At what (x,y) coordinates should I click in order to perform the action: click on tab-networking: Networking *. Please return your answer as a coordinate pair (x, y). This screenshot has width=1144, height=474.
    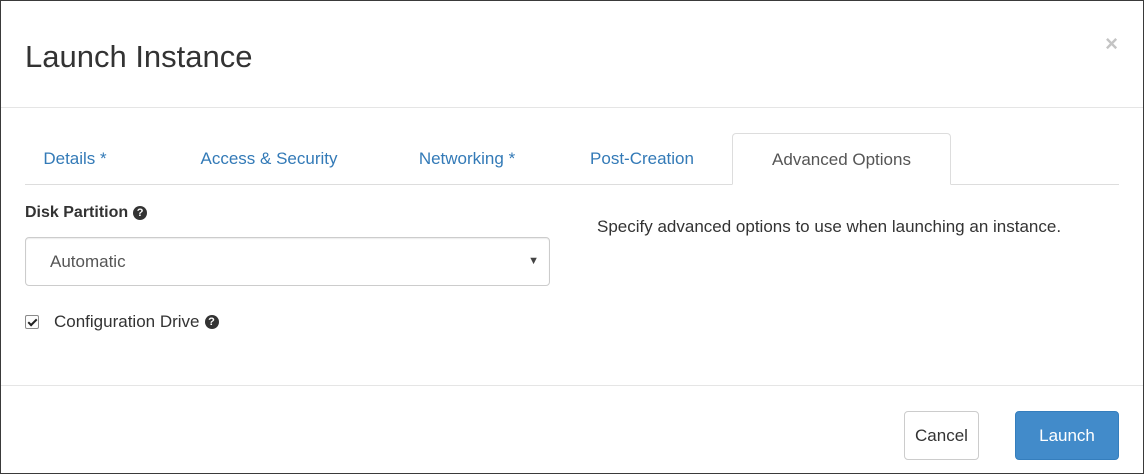
    Looking at the image, I should click on (467, 158).